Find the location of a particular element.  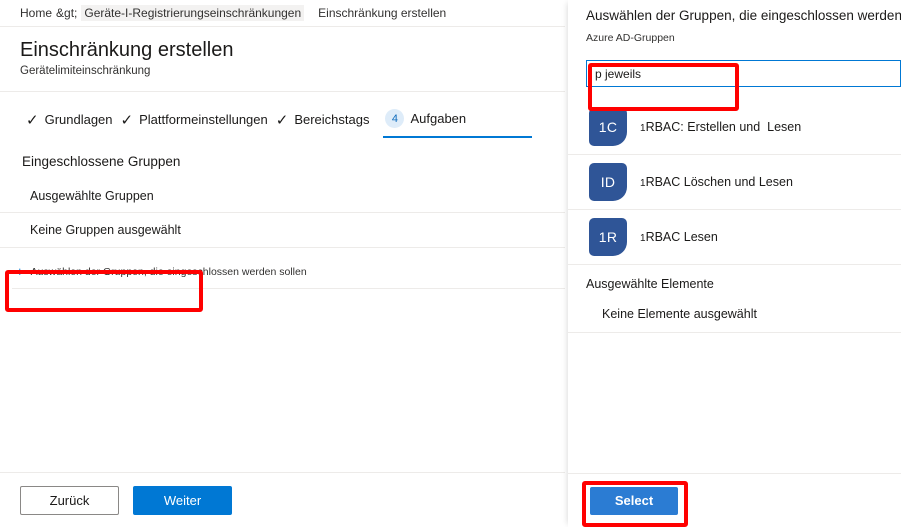

breadcrumb-home: Home is located at coordinates (36, 13).